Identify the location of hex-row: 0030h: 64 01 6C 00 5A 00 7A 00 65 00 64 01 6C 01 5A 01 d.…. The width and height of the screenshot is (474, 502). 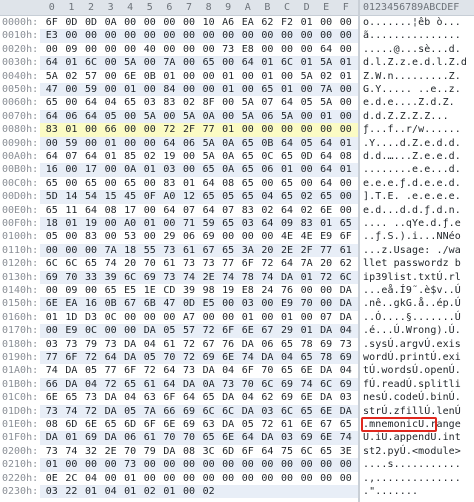
(237, 63).